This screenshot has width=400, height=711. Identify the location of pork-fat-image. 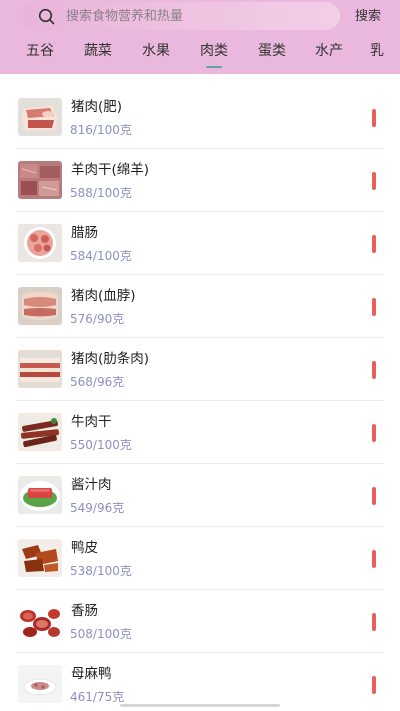
(40, 117).